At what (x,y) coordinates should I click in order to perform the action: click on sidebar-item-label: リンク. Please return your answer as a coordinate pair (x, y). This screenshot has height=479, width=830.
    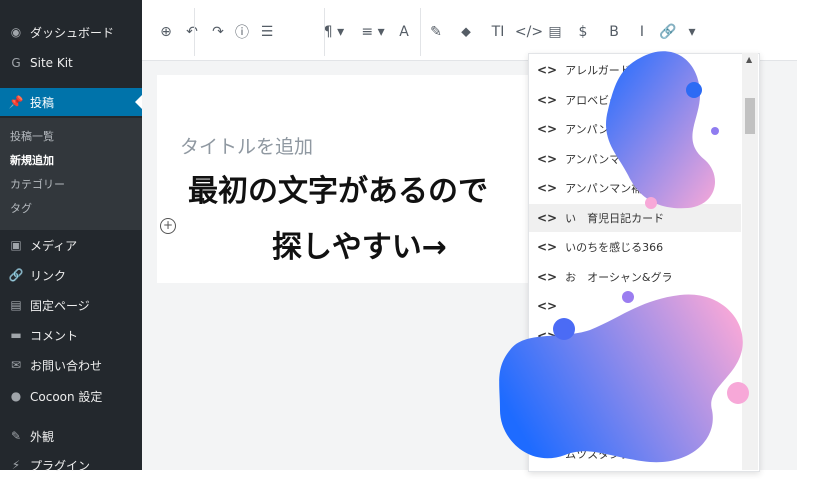
    Looking at the image, I should click on (48, 275).